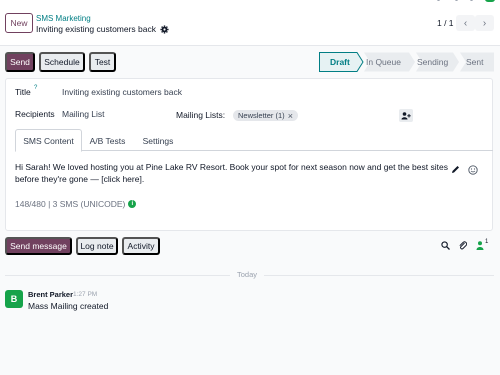  I want to click on test-button: Test, so click(102, 62).